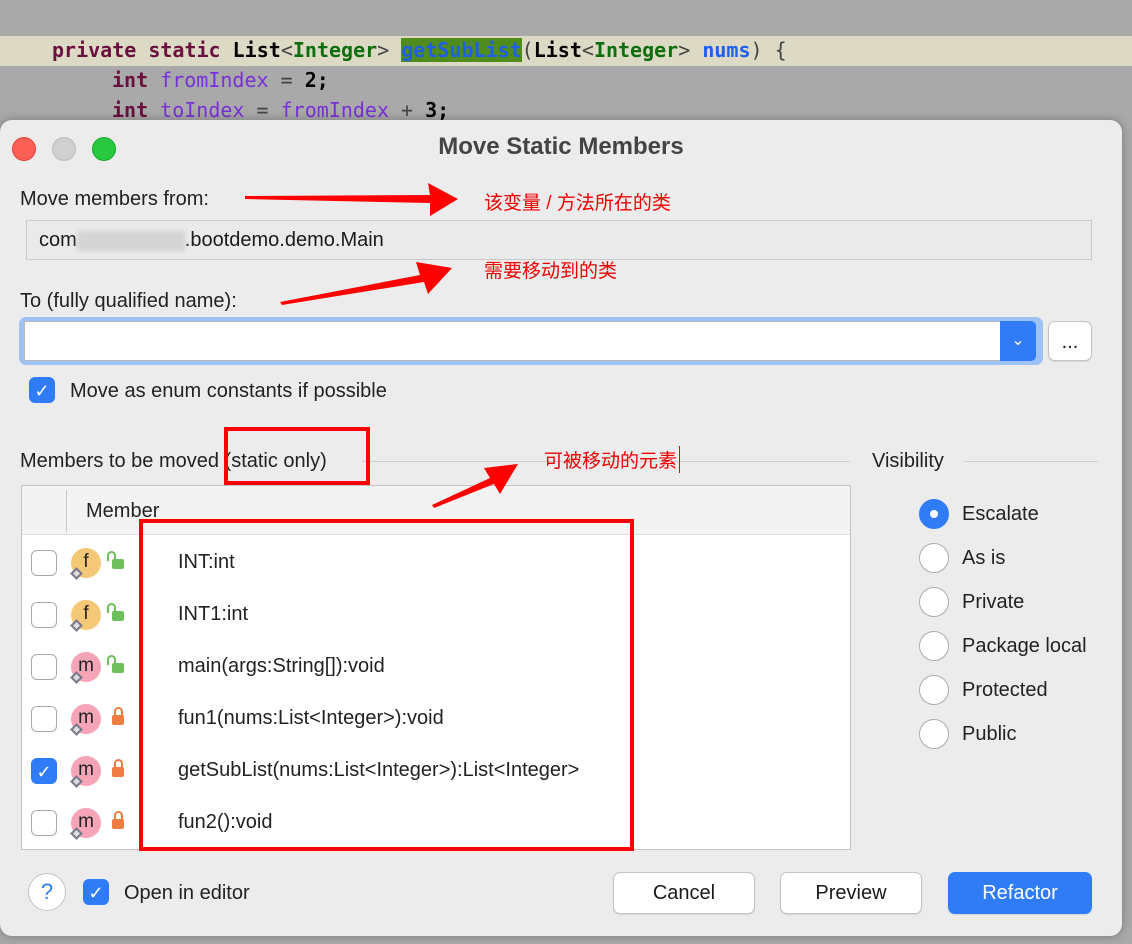 This screenshot has height=944, width=1132. What do you see at coordinates (551, 271) in the screenshot?
I see `annotation-target-class: 需要移动到的类` at bounding box center [551, 271].